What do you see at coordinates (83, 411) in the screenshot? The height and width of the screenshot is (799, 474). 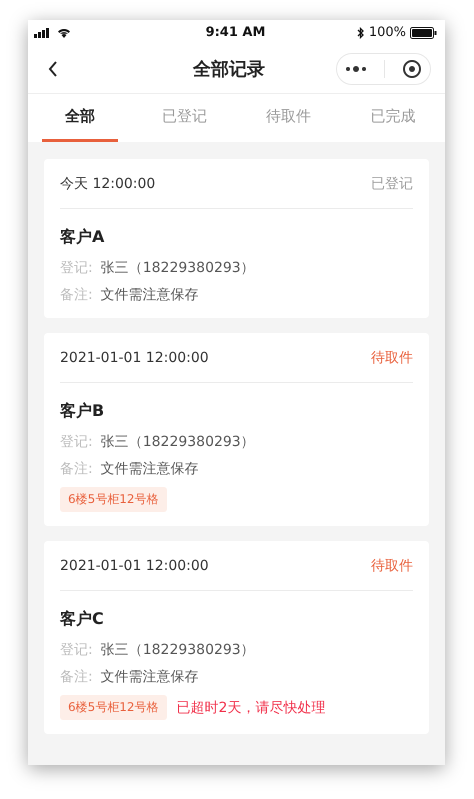 I see `customer-name: 客户B` at bounding box center [83, 411].